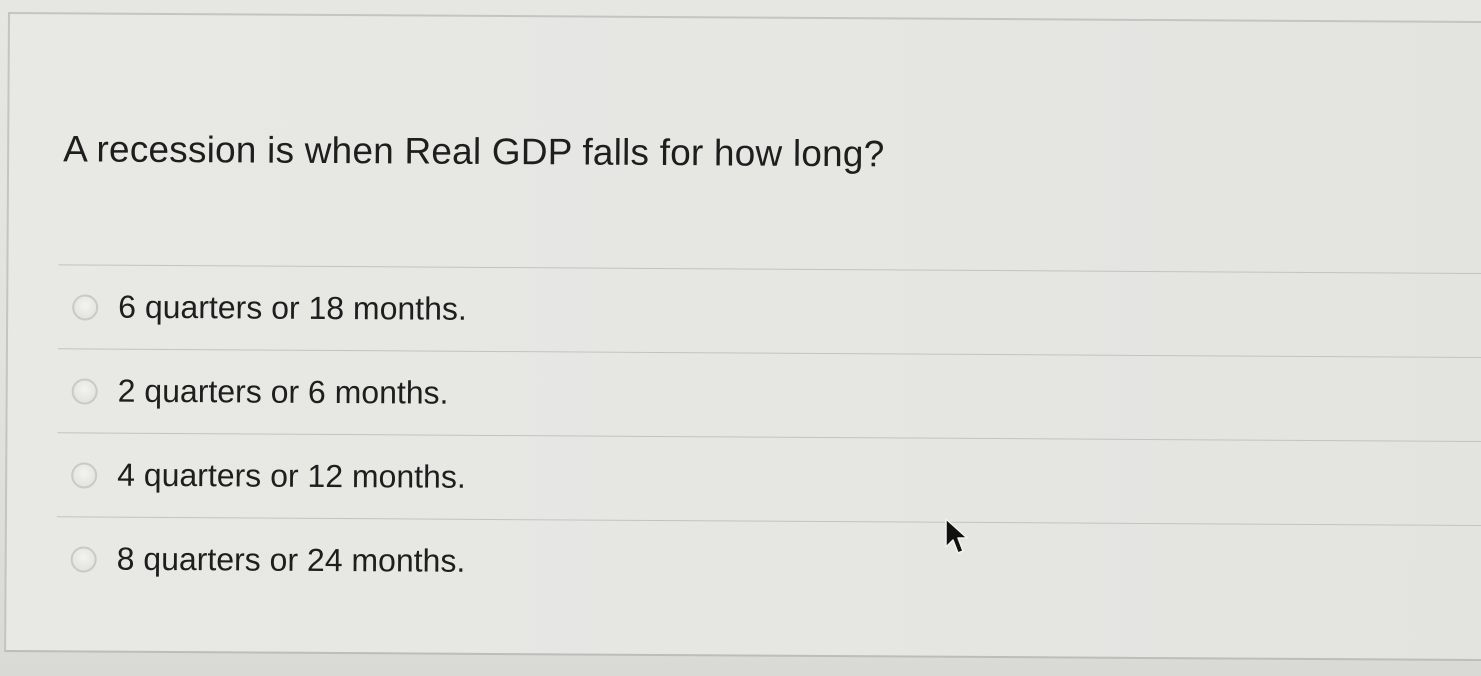 This screenshot has width=1481, height=676. What do you see at coordinates (769, 311) in the screenshot?
I see `answer-option-1: 6 quarters or 18 months.` at bounding box center [769, 311].